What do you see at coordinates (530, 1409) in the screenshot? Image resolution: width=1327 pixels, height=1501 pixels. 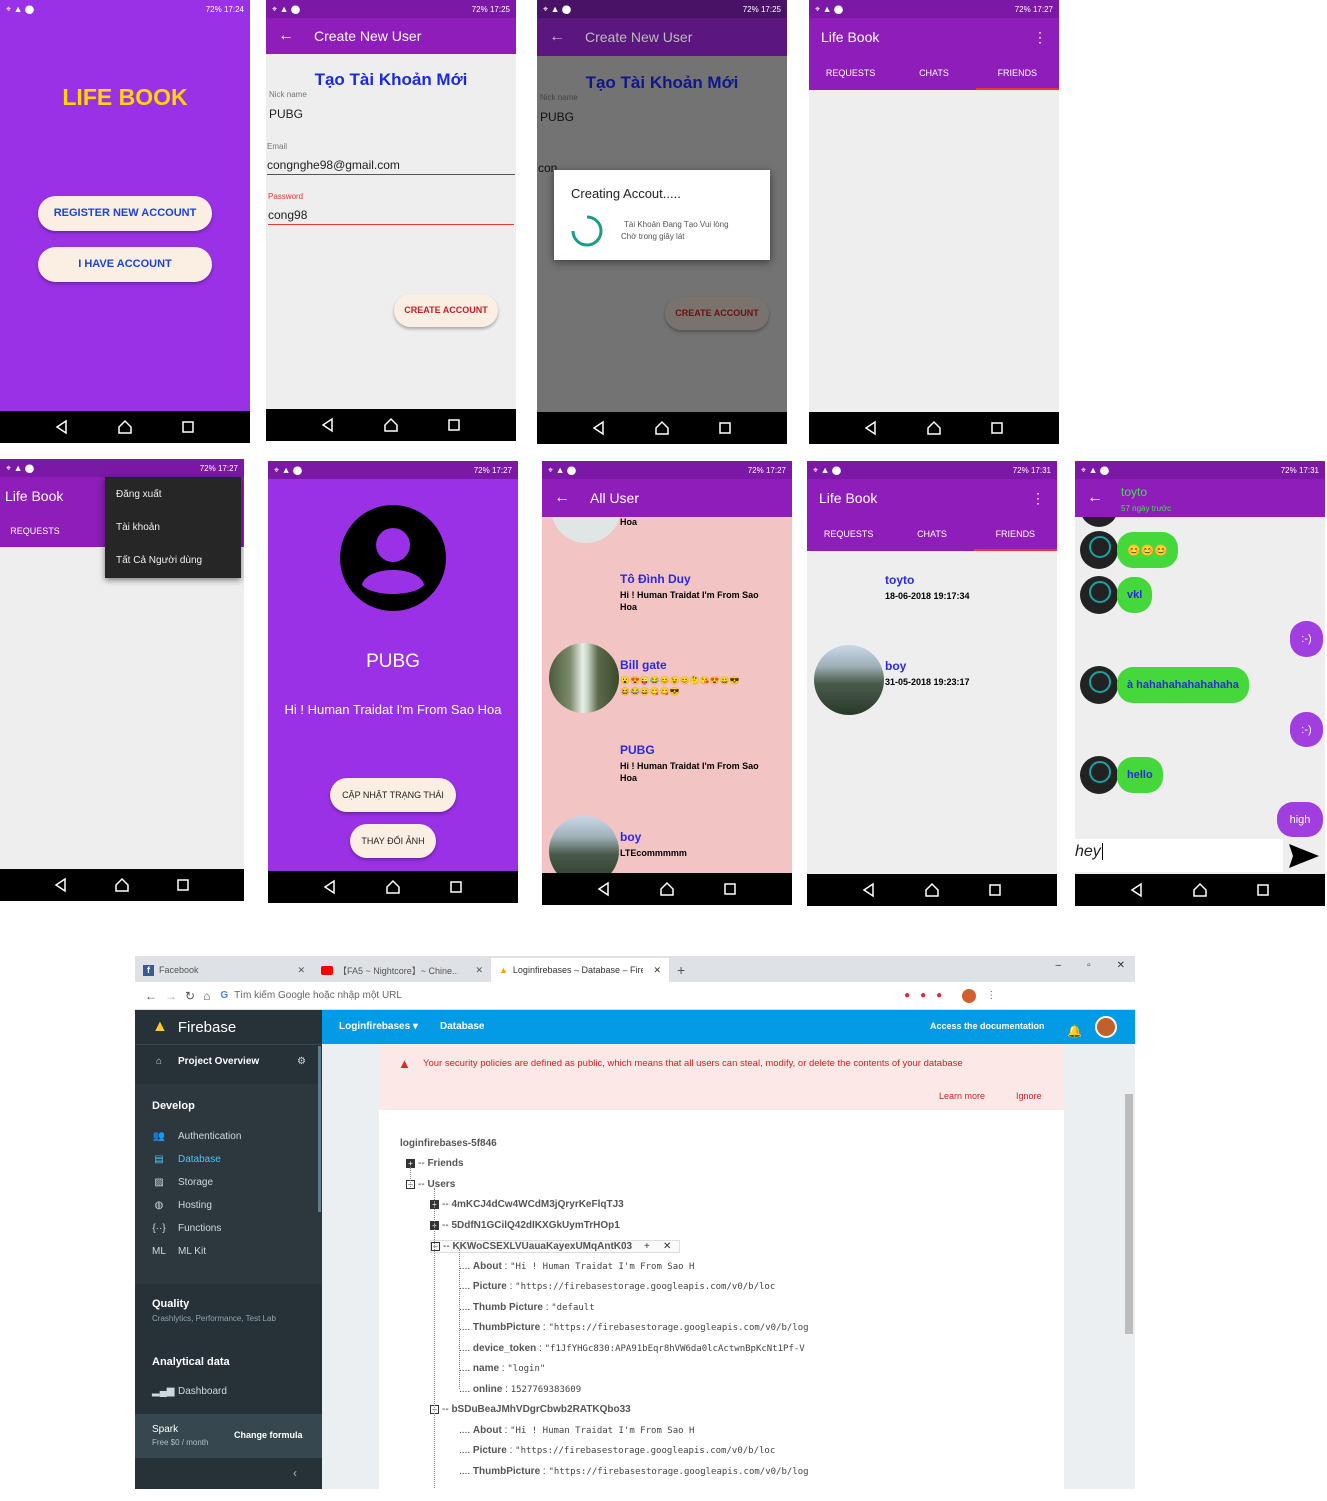 I see `db-node-user: – -- bSDuBeaJMhVDgrCbwb2RATKQbo33` at bounding box center [530, 1409].